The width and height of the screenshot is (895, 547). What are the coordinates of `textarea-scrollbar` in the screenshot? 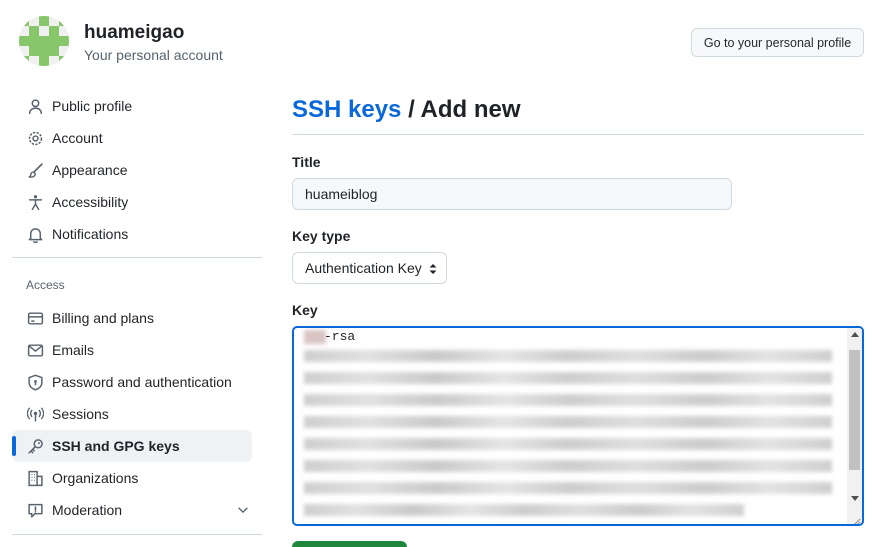 It's located at (854, 426).